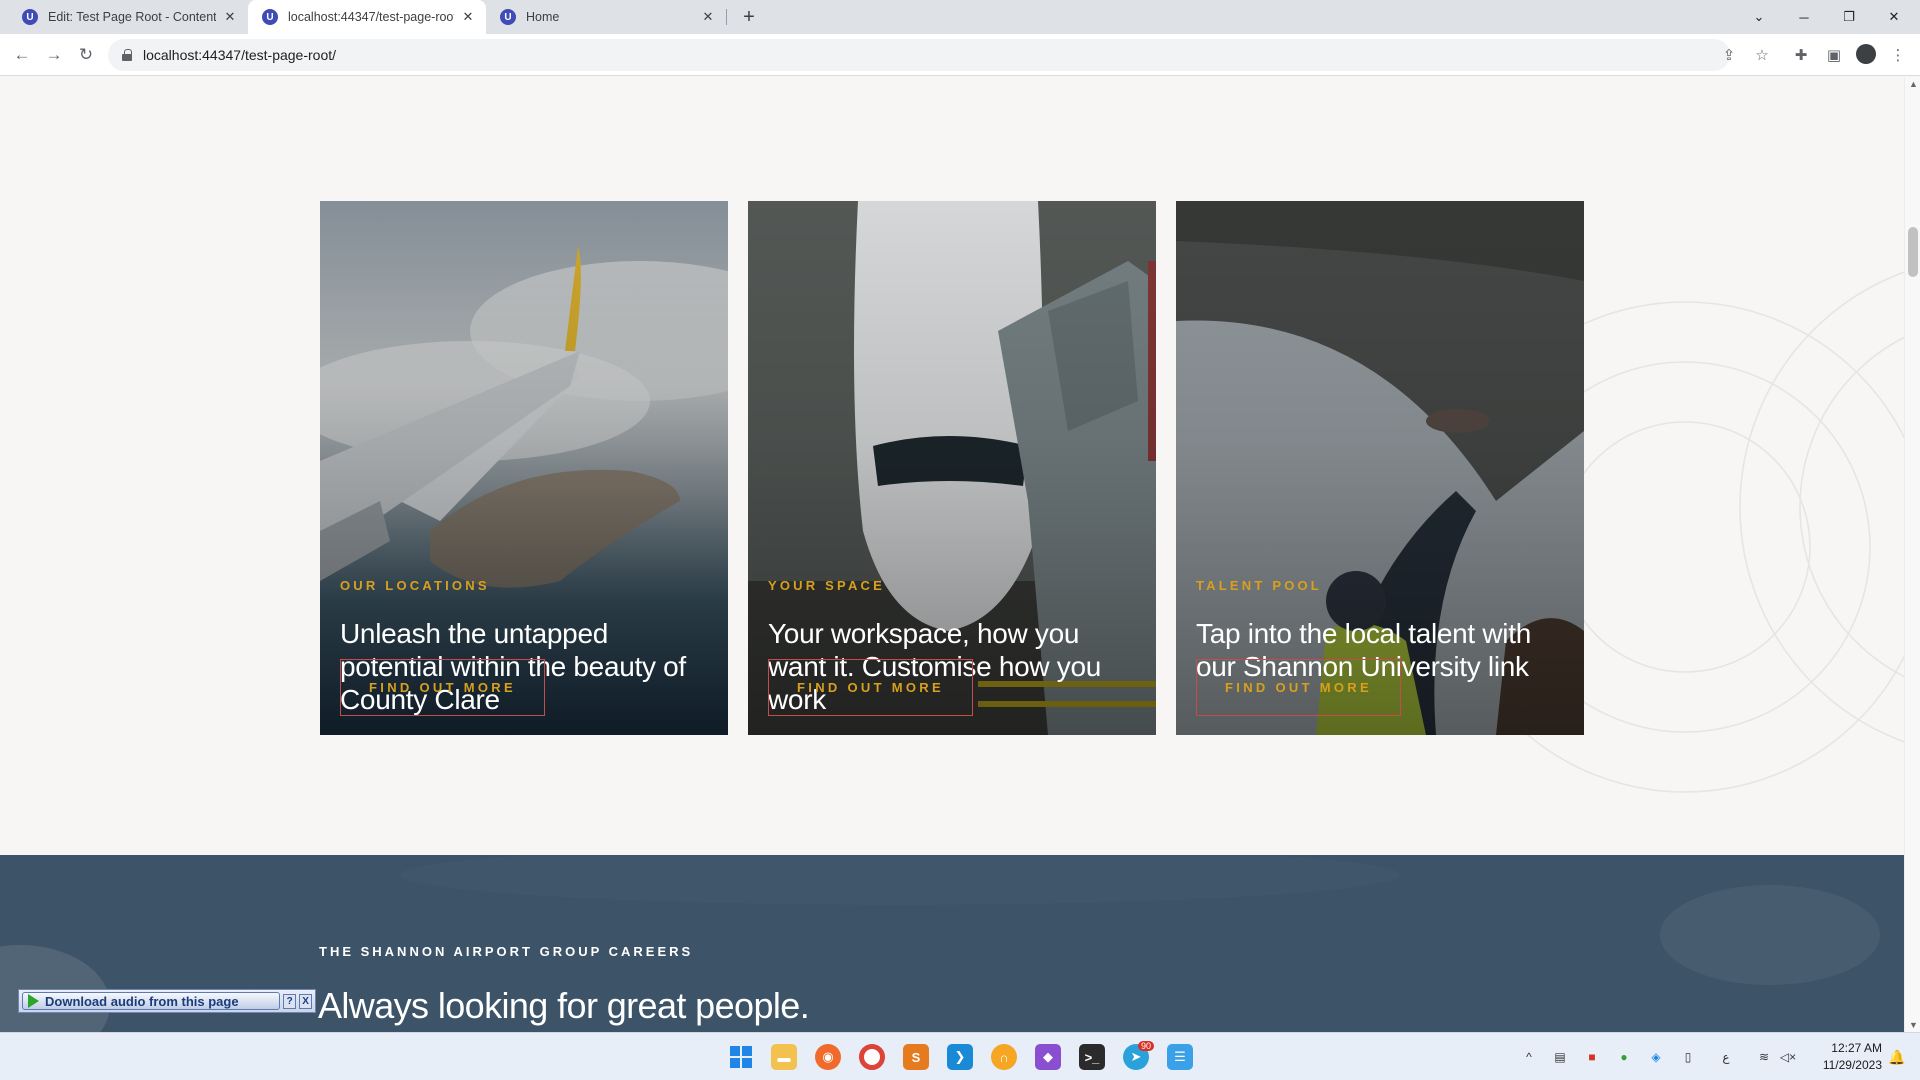 The image size is (1920, 1080). What do you see at coordinates (919, 55) in the screenshot?
I see `address-bar: localhost:44347/test-page-root/` at bounding box center [919, 55].